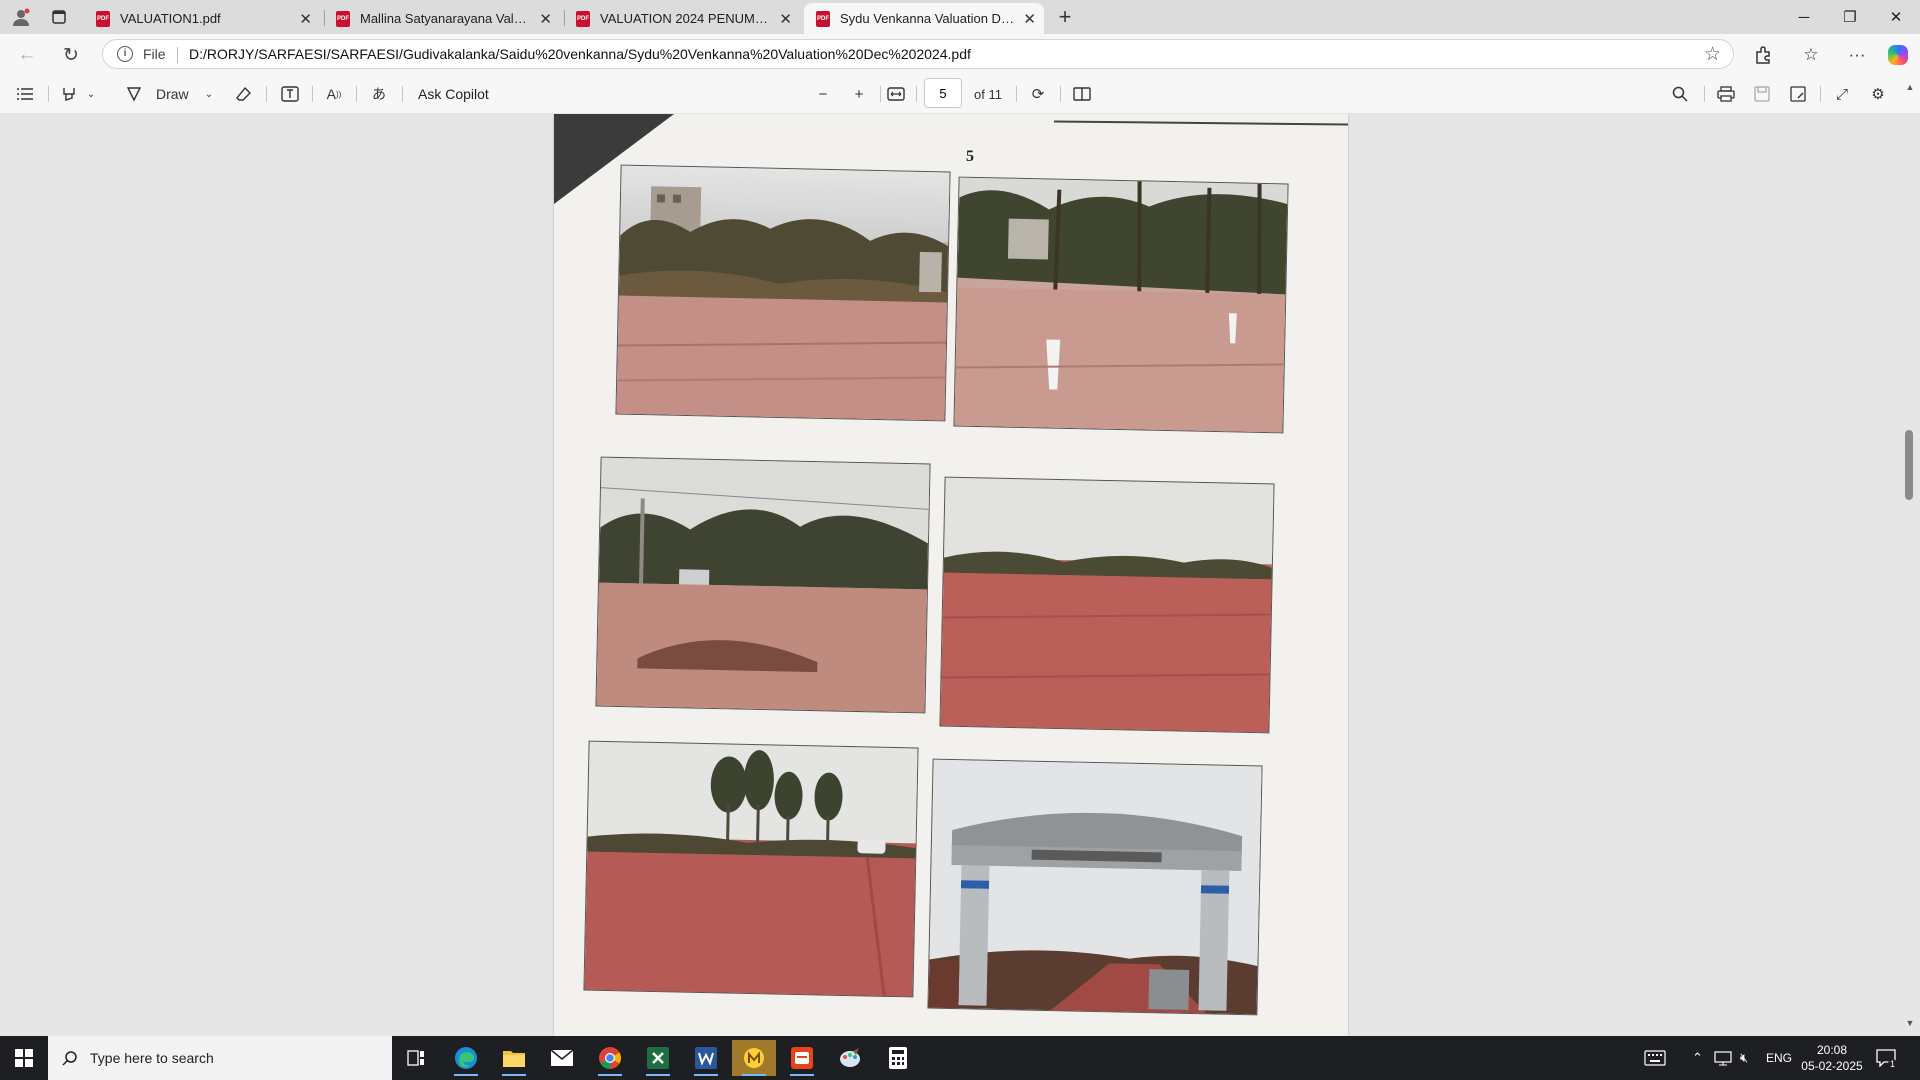 The width and height of the screenshot is (1920, 1080). Describe the element at coordinates (154, 54) in the screenshot. I see `scheme-label: File` at that location.